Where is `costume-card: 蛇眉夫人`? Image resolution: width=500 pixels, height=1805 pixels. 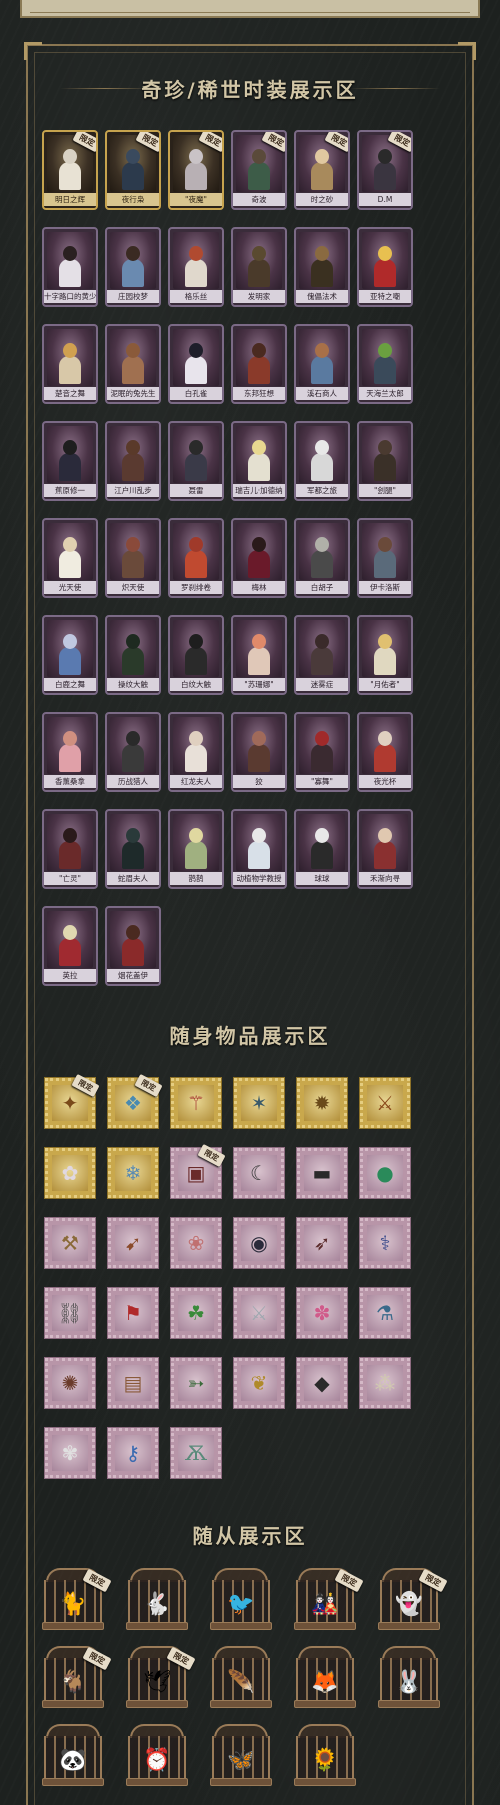
costume-card: 蛇眉夫人 is located at coordinates (133, 849).